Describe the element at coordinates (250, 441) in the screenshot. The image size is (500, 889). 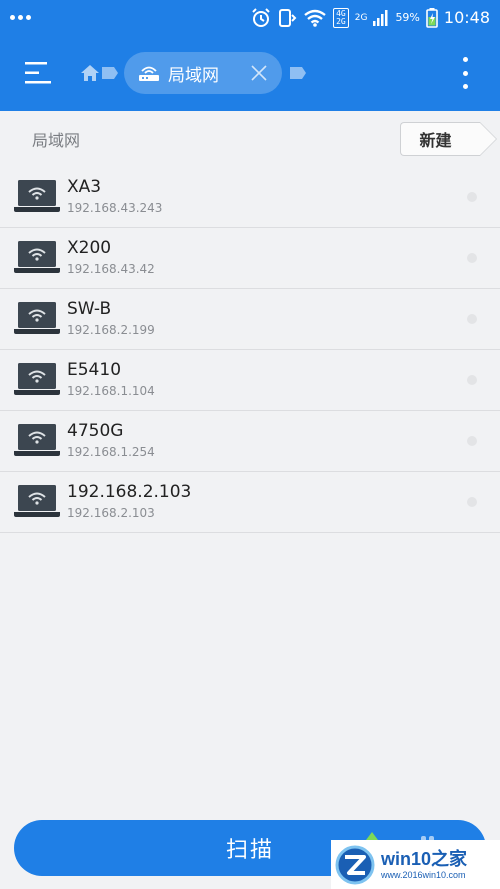
I see `device-row: 4750G 192.168.1.254` at that location.